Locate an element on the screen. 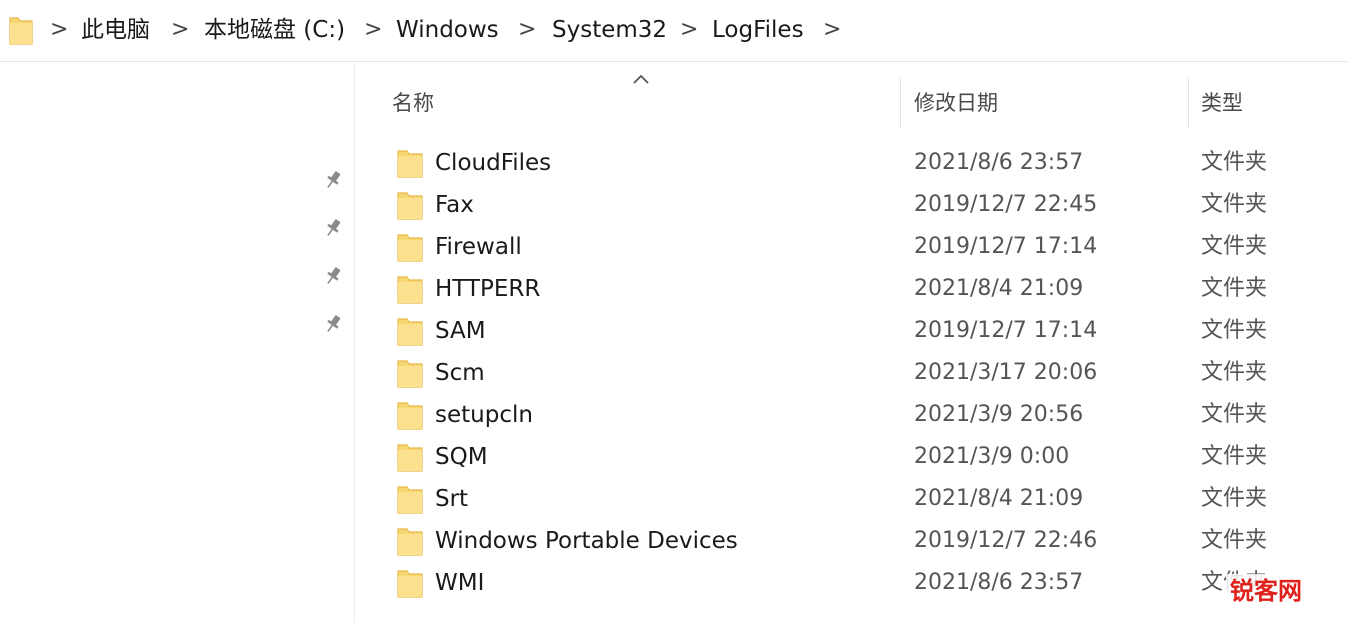 Image resolution: width=1348 pixels, height=622 pixels. file-row: CloudFiles 2021/8/6 23:57 文件夹 is located at coordinates (866, 163).